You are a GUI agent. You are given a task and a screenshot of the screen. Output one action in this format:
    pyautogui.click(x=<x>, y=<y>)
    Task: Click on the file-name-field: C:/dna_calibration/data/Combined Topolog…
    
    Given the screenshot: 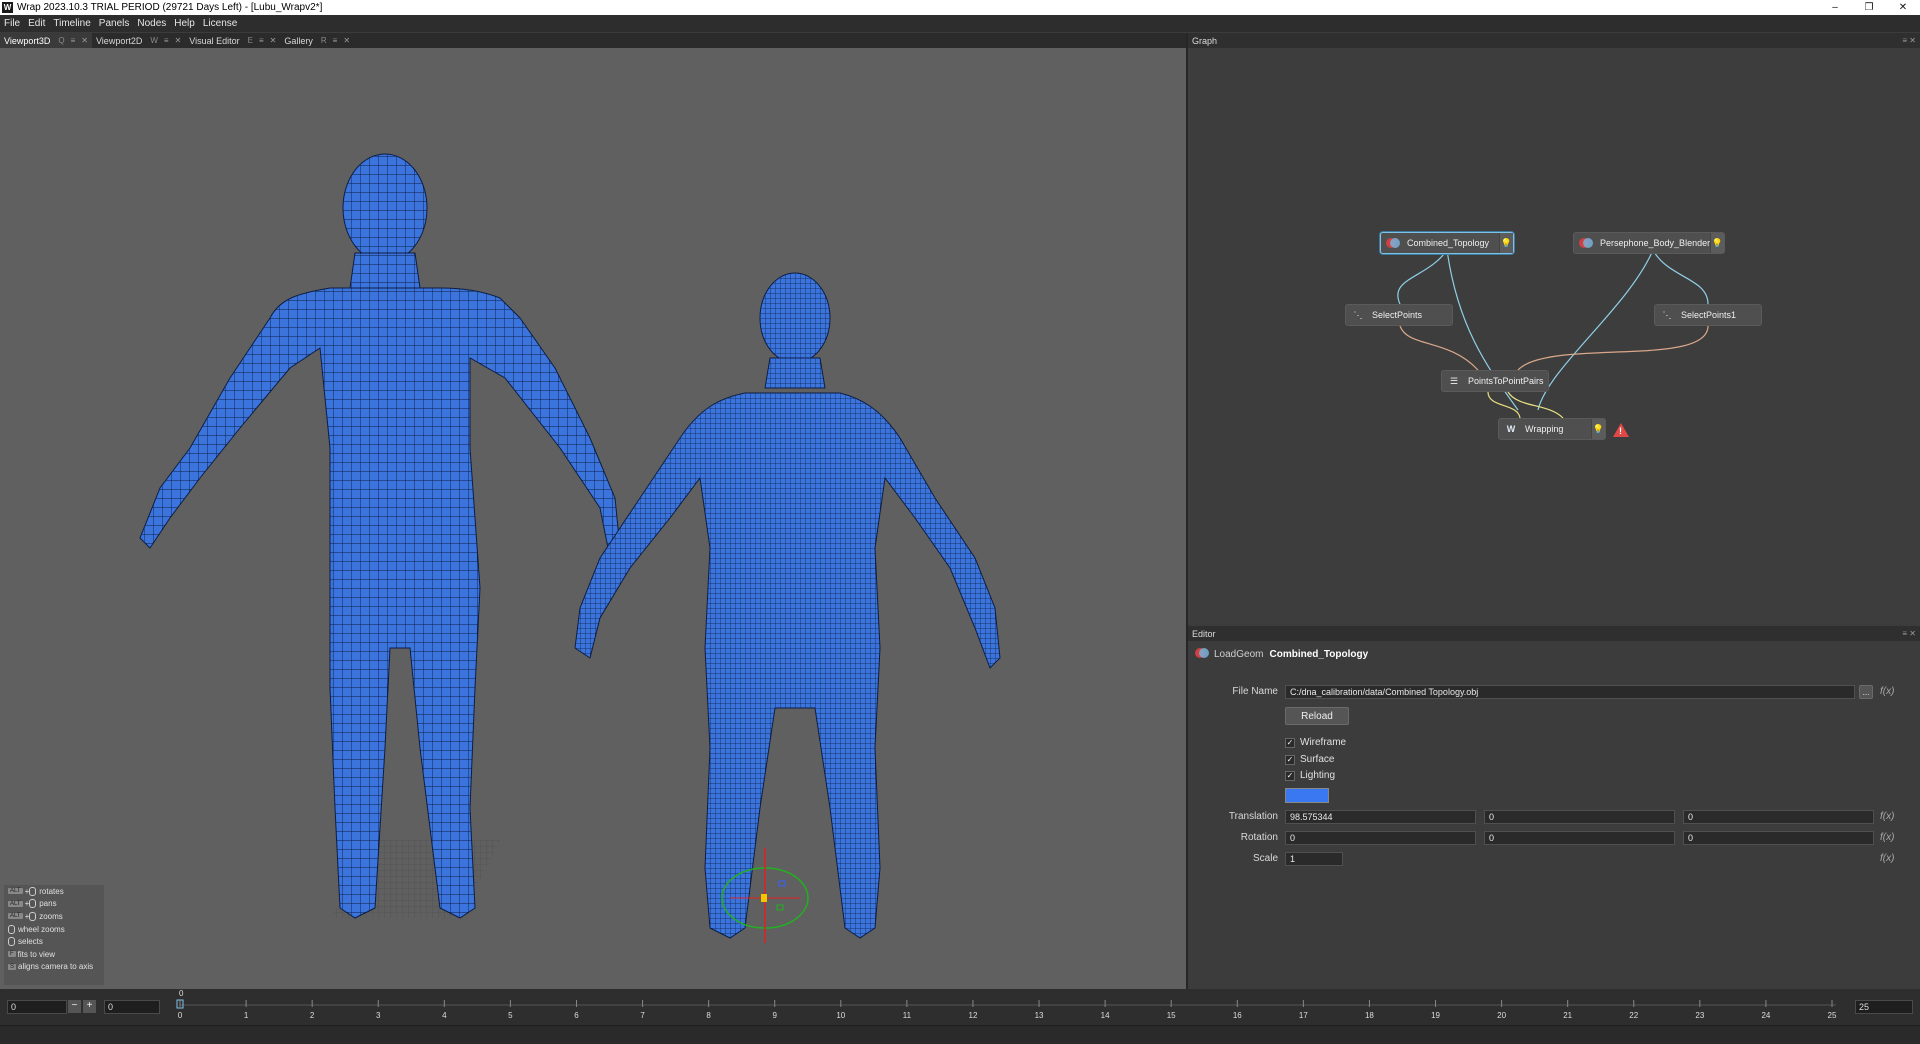 What is the action you would take?
    pyautogui.click(x=1570, y=692)
    